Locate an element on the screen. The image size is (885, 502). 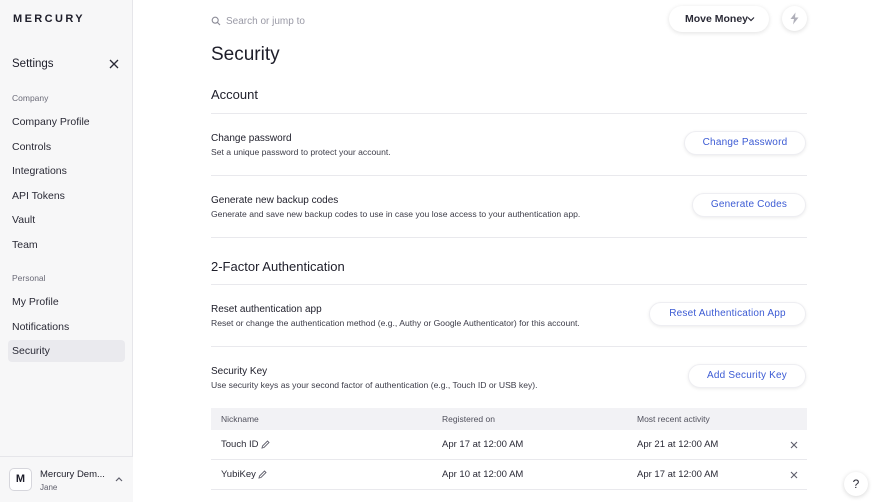
key-registered-date: Apr 17 at 12:00 AM is located at coordinates (483, 444).